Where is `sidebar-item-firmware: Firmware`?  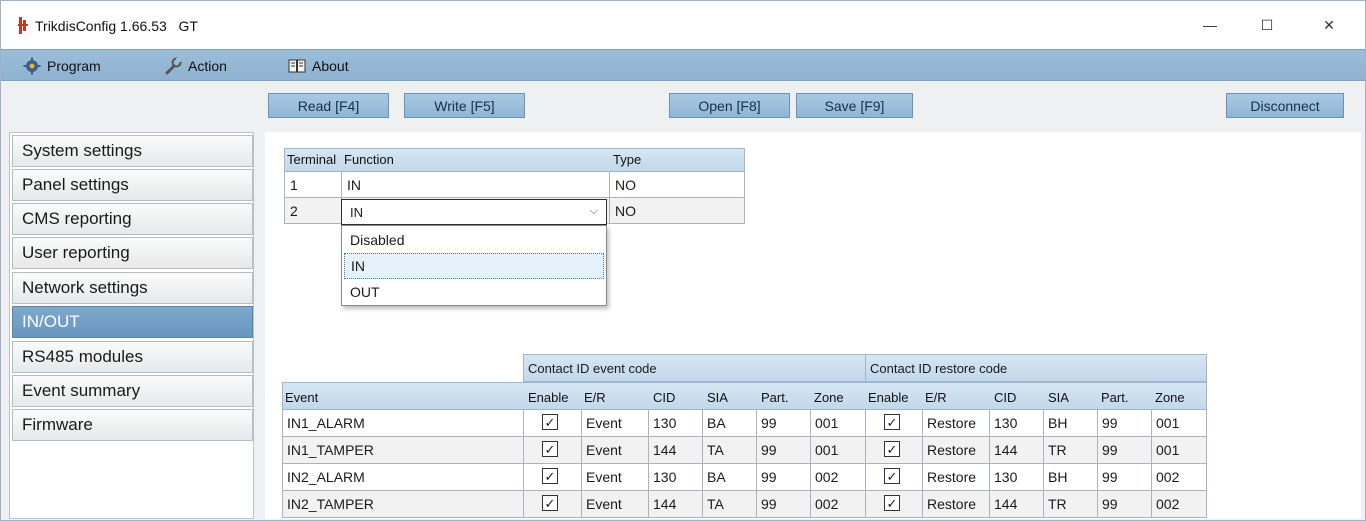
sidebar-item-firmware: Firmware is located at coordinates (132, 425).